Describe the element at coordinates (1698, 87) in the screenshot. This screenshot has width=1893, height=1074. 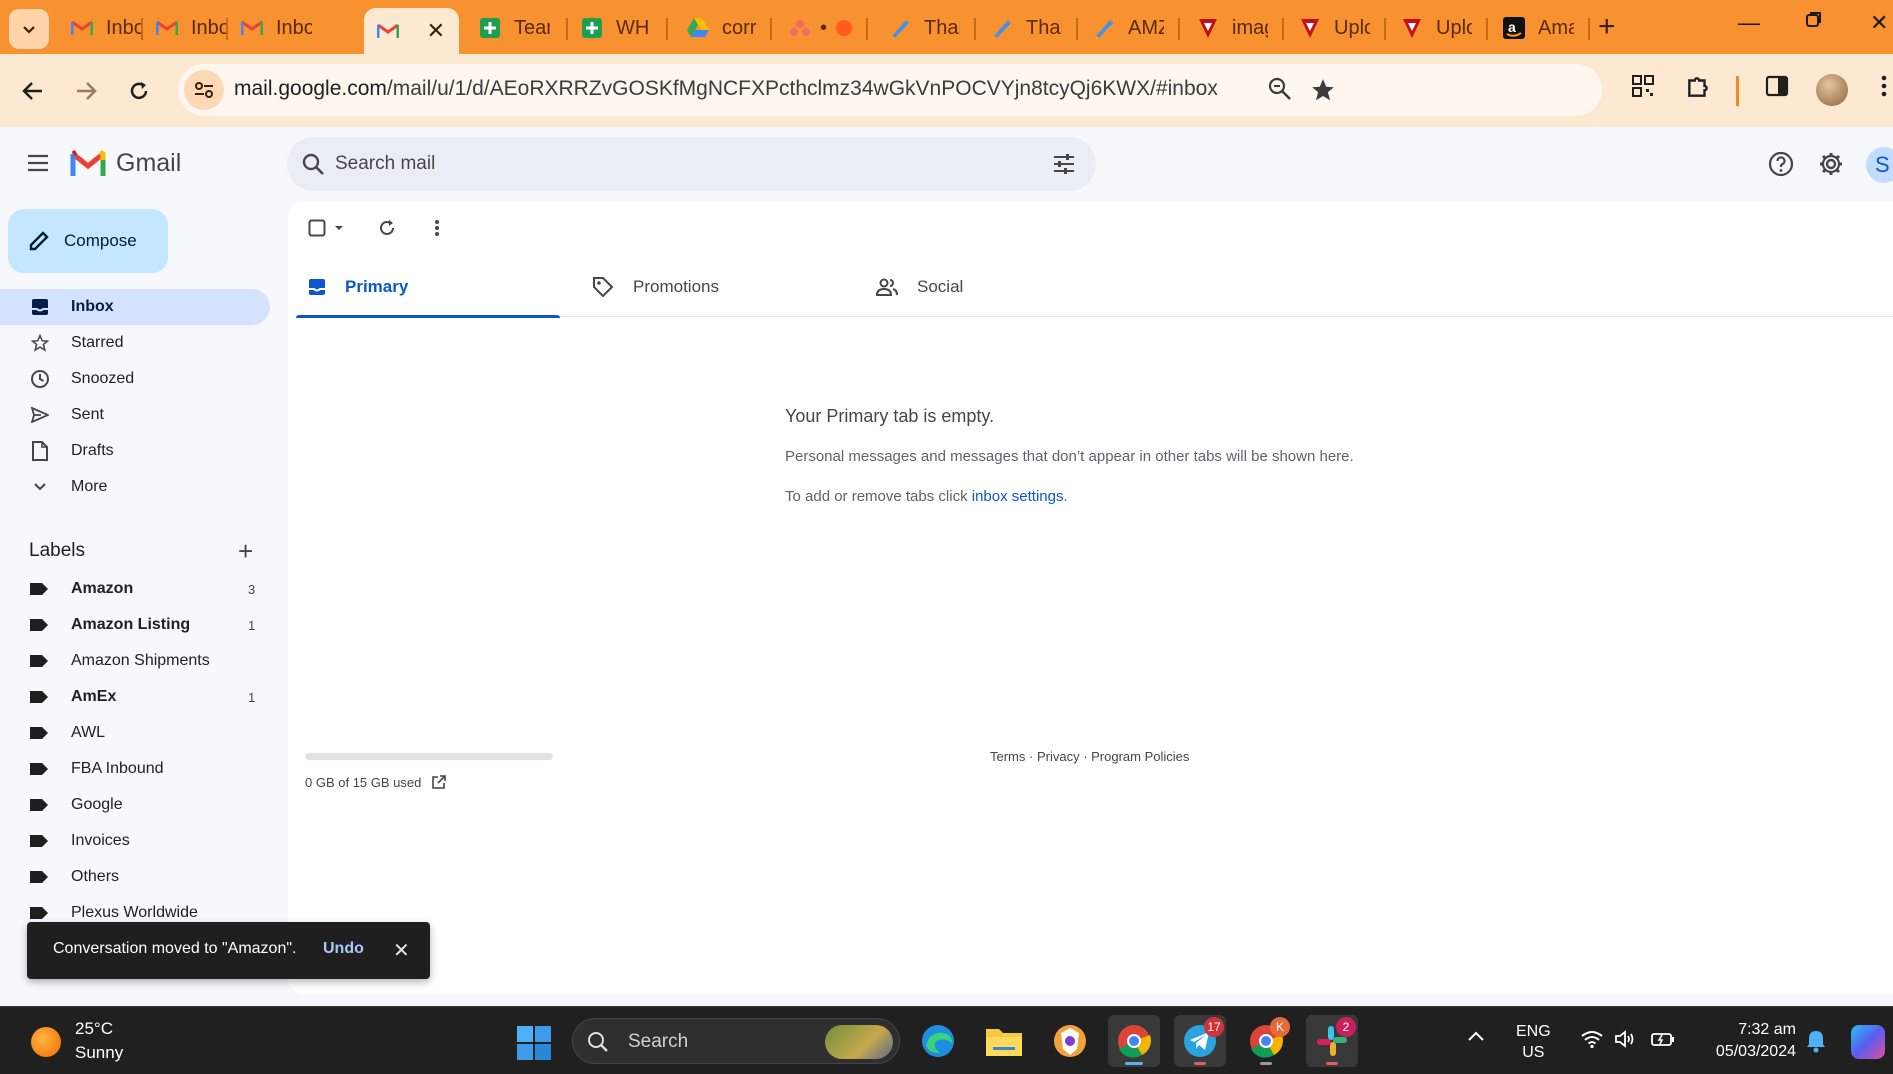
I see `extensions-icon` at that location.